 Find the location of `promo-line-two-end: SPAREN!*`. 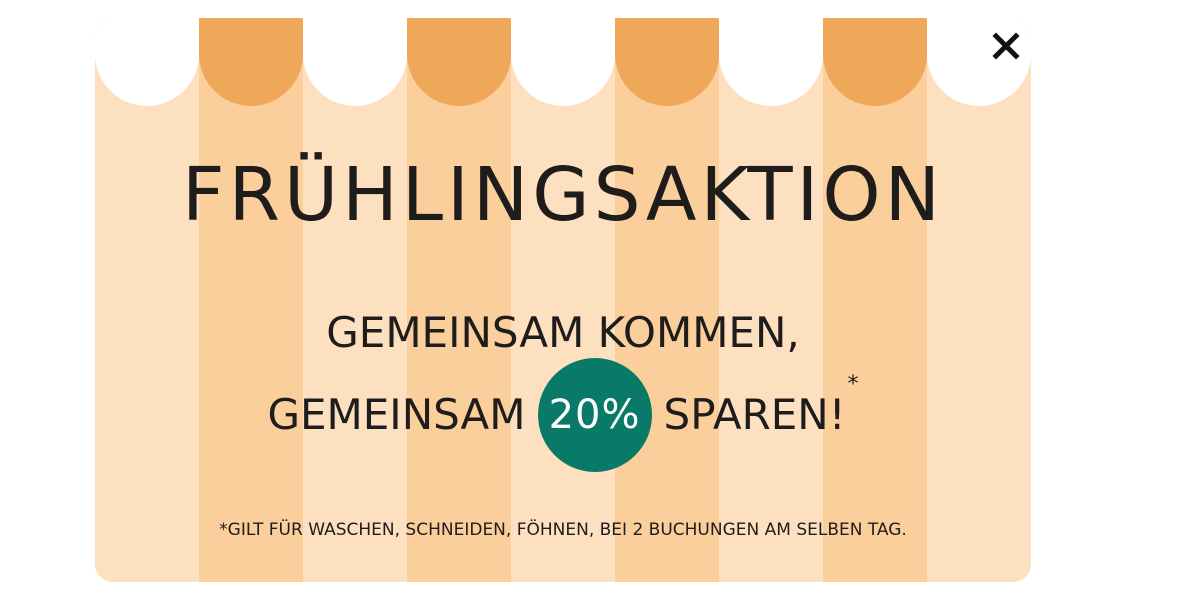

promo-line-two-end: SPAREN!* is located at coordinates (761, 405).